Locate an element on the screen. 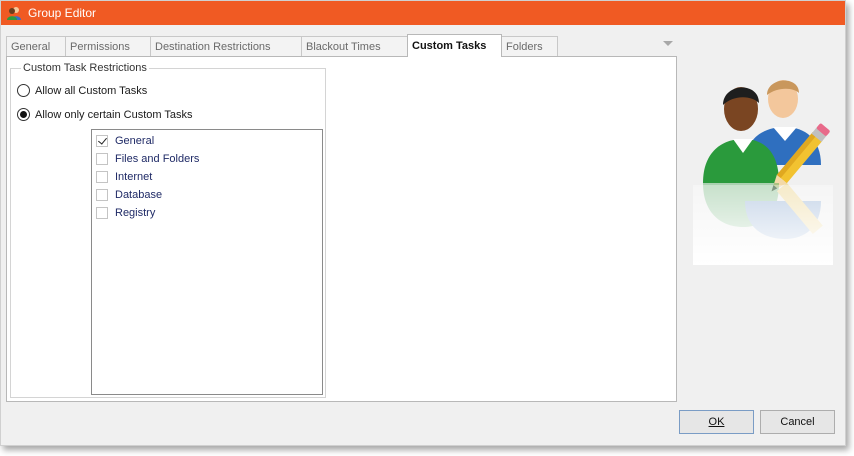 This screenshot has height=456, width=854. tab-label: Custom Tasks is located at coordinates (449, 46).